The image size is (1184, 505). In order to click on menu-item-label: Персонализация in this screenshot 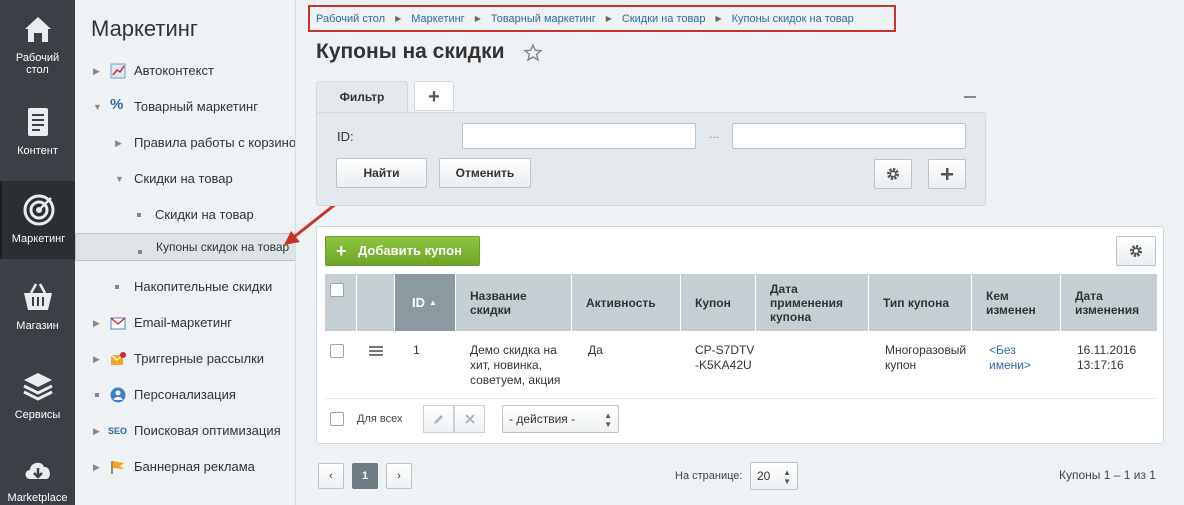, I will do `click(185, 394)`.